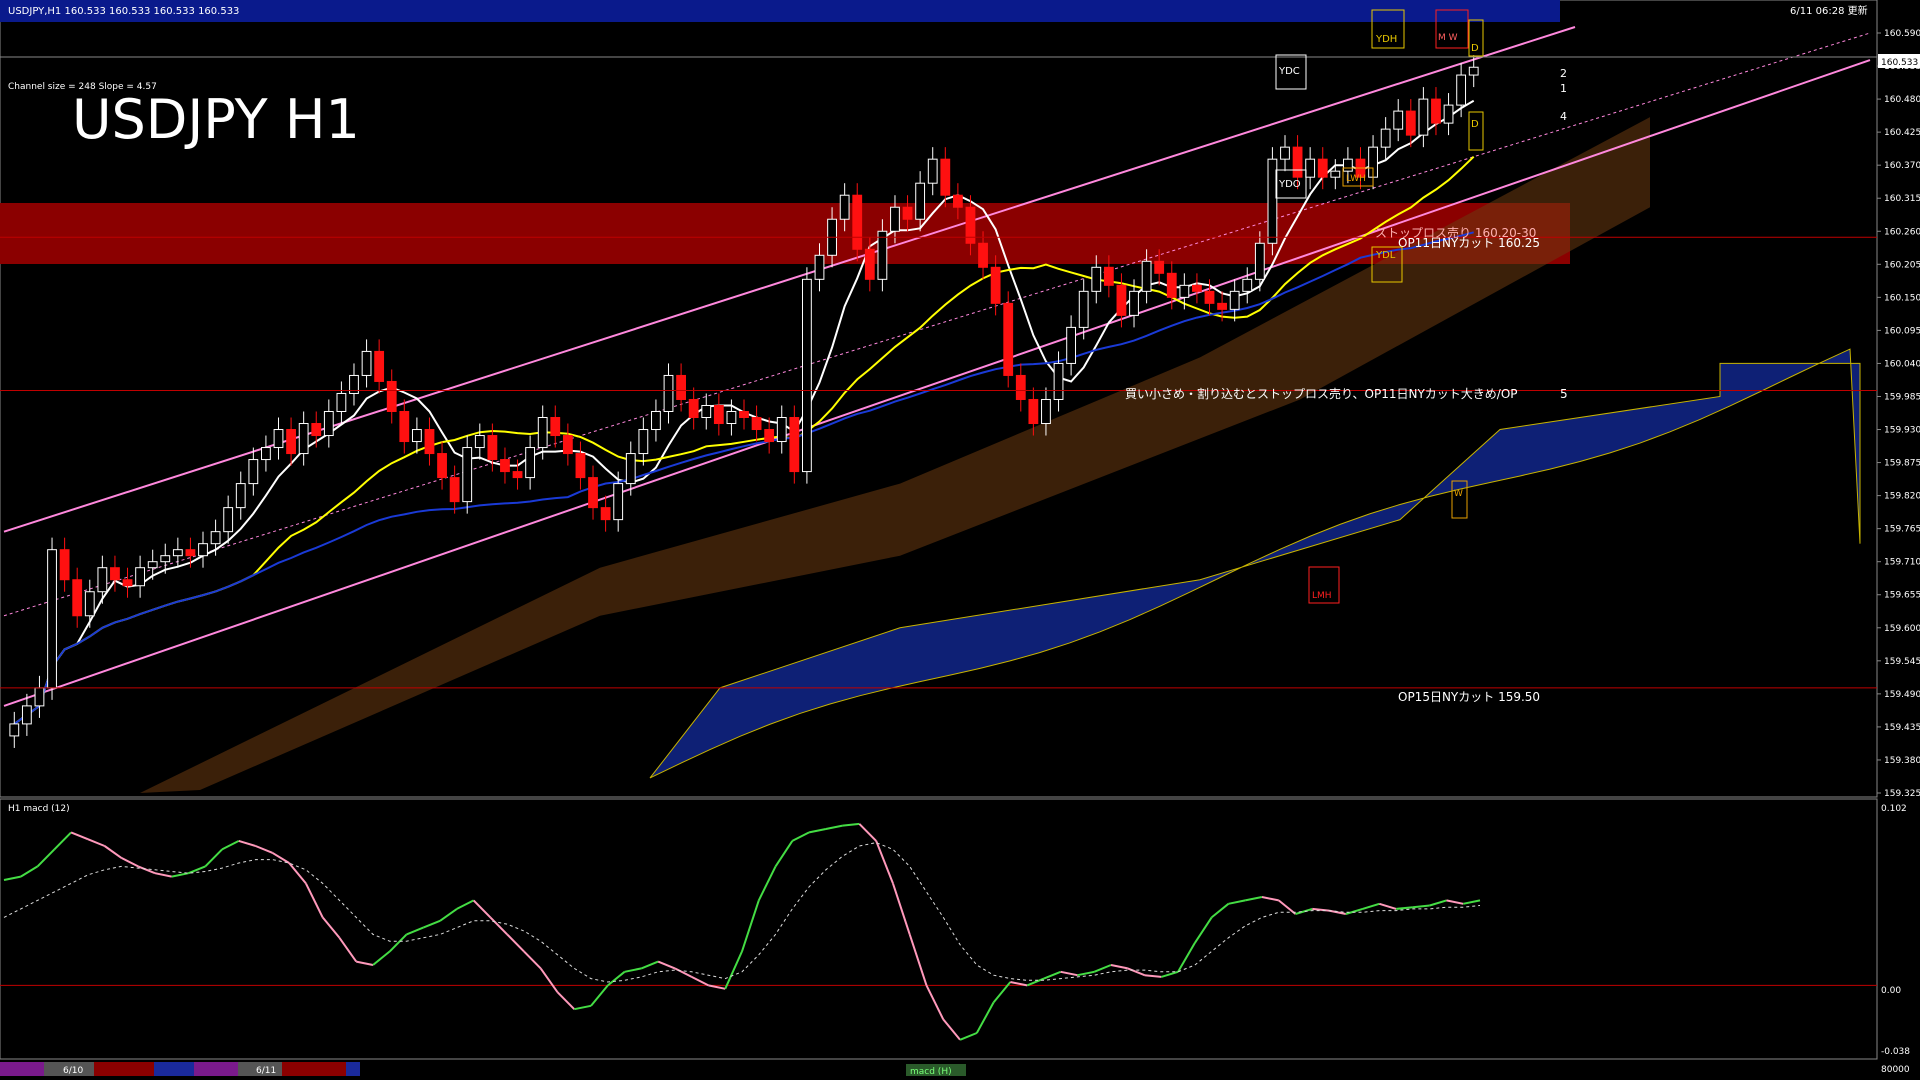 The height and width of the screenshot is (1080, 1920). I want to click on resistance-zone, so click(785, 233).